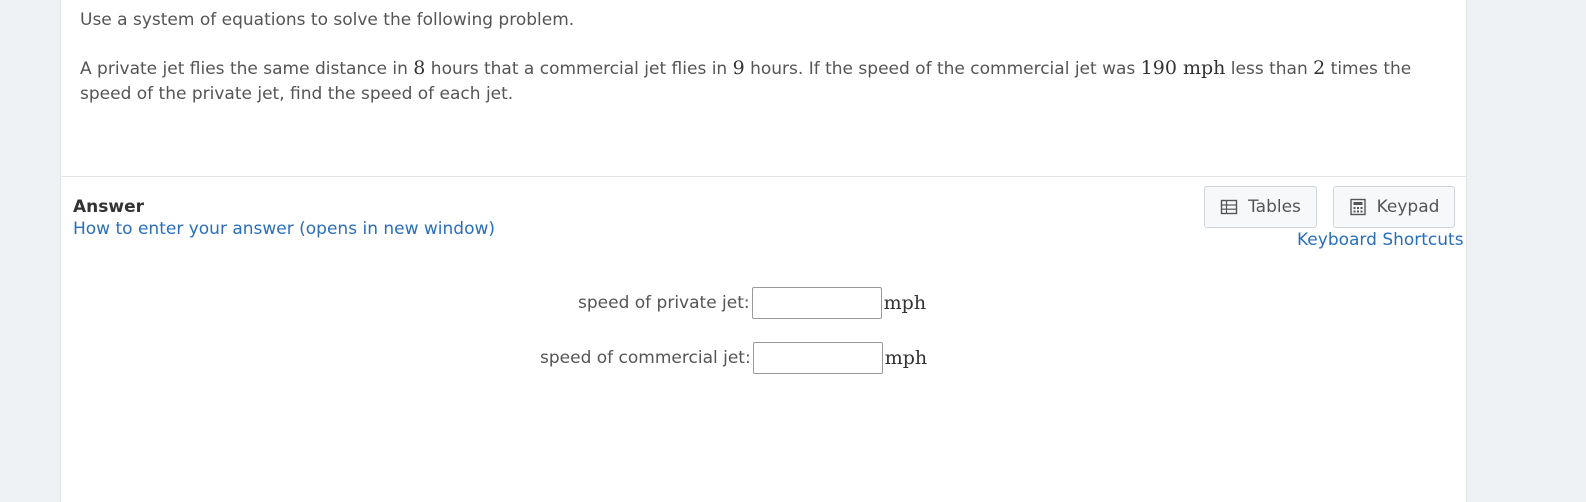  I want to click on private-jet-speed-label: speed of private jet:, so click(664, 303).